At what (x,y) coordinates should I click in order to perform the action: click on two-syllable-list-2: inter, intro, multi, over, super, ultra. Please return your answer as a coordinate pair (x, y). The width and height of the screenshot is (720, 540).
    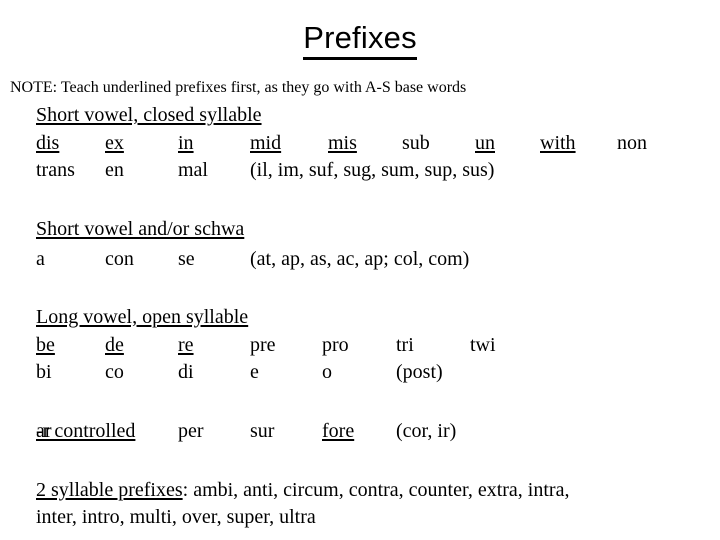
    Looking at the image, I should click on (176, 517).